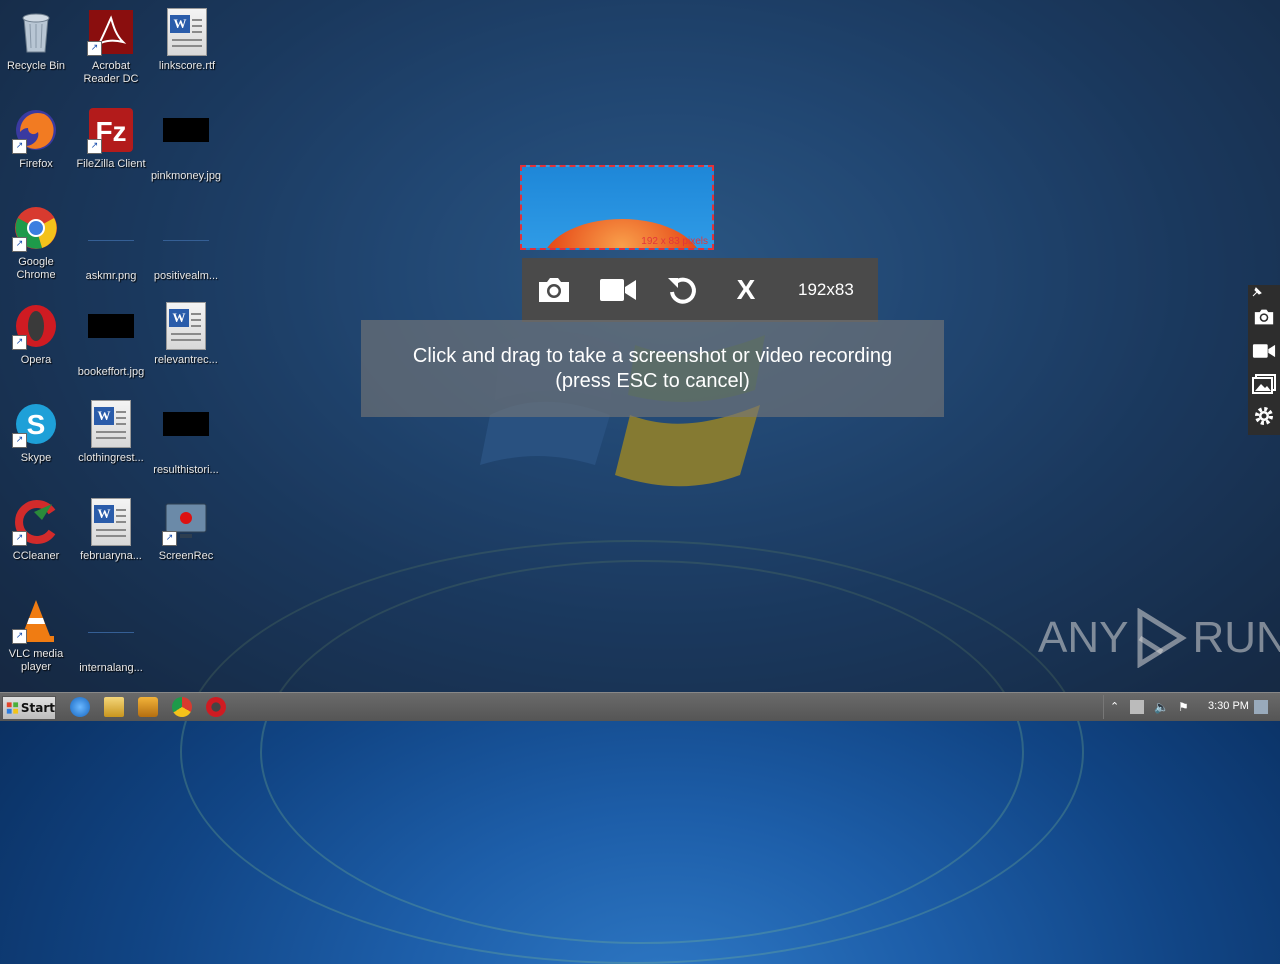  What do you see at coordinates (187, 66) in the screenshot?
I see `desktop-icon-label: linkscore.rtf` at bounding box center [187, 66].